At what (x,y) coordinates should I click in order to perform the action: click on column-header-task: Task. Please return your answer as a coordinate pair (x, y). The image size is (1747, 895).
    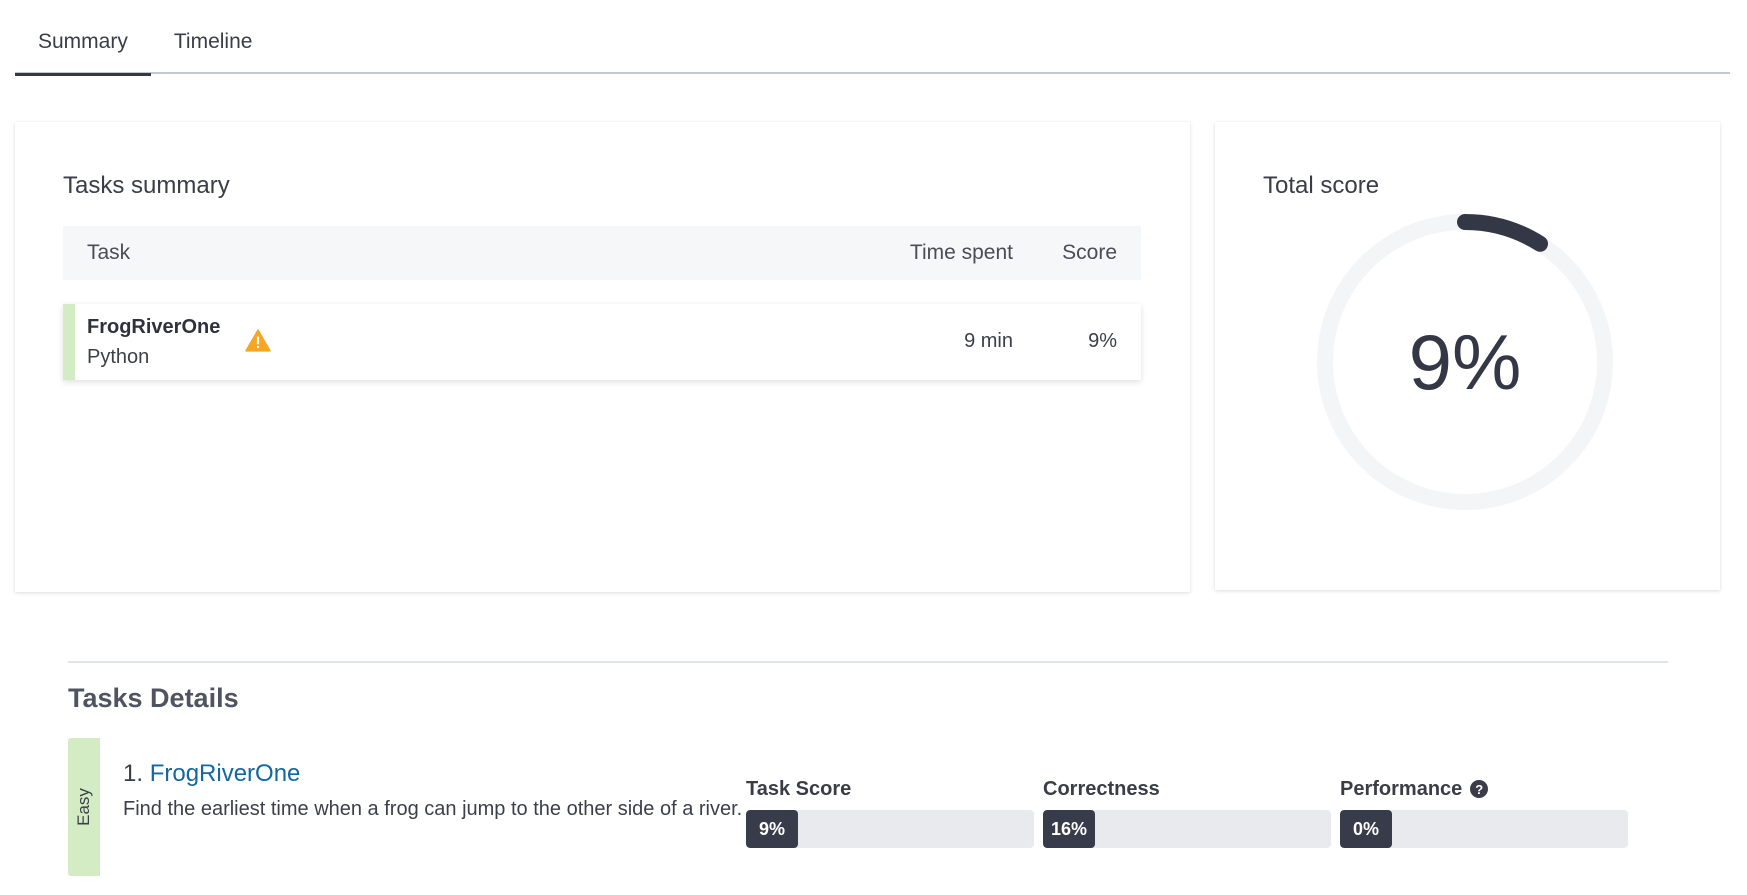
    Looking at the image, I should click on (109, 252).